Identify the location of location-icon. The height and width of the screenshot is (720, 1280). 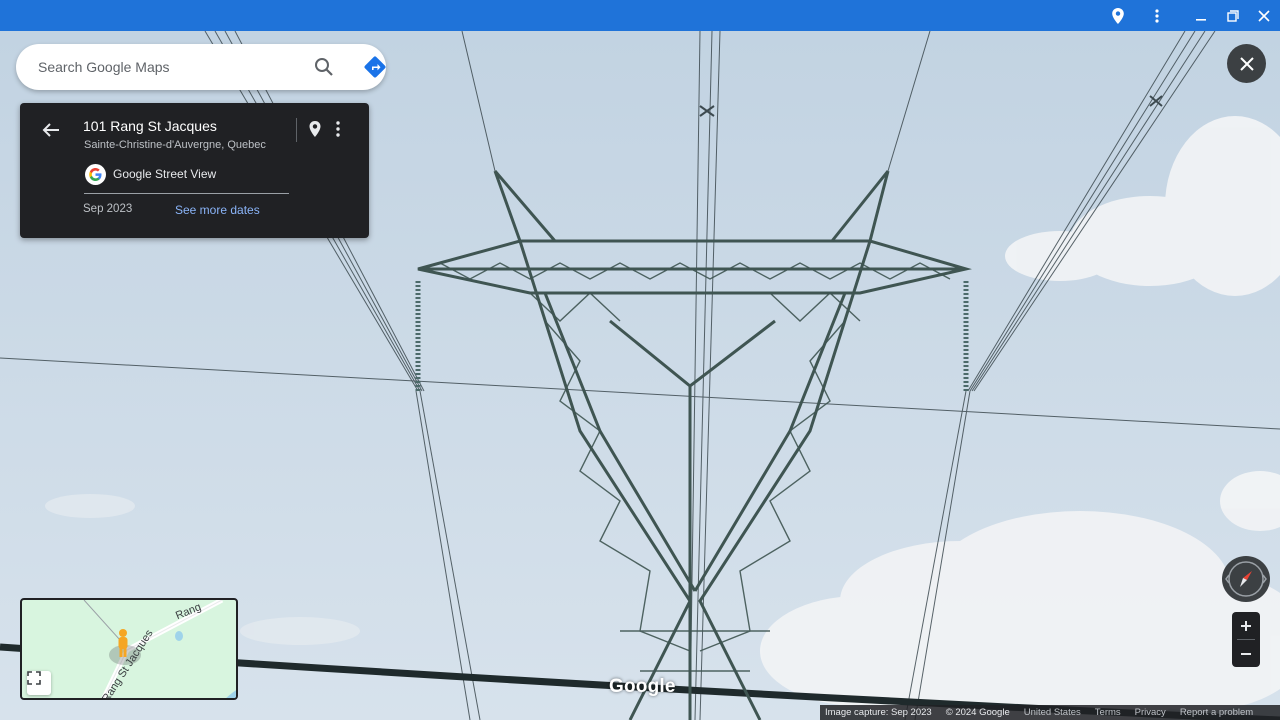
(1118, 16).